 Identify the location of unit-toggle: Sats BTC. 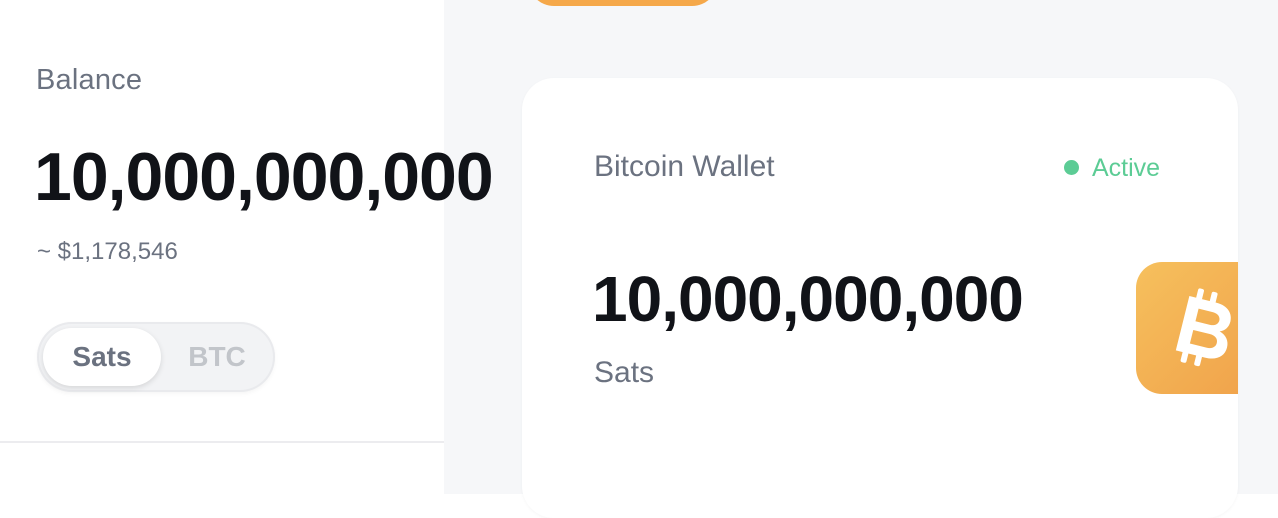
(156, 357).